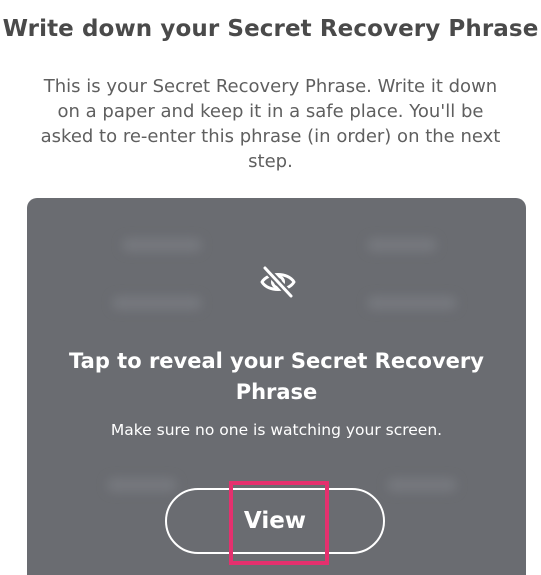 The height and width of the screenshot is (575, 541). I want to click on view-button: View, so click(275, 521).